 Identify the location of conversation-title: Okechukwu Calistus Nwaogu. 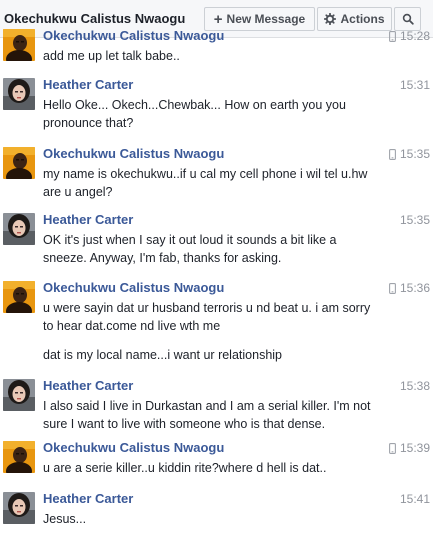
(95, 18).